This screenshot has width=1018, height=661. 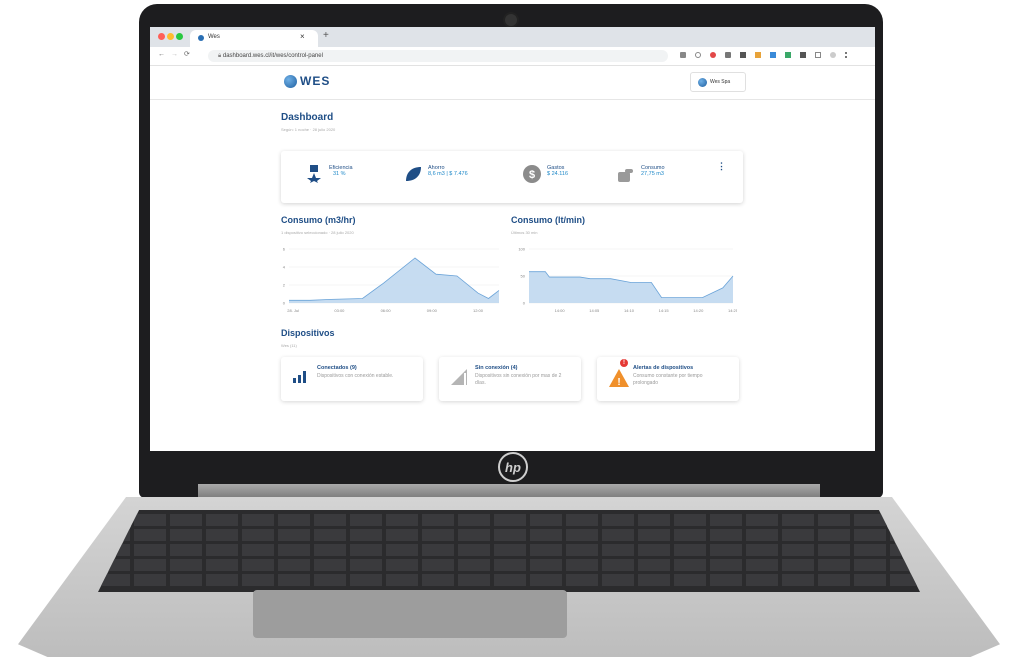 What do you see at coordinates (318, 220) in the screenshot?
I see `chart-left-title: Consumo (m3/hr)` at bounding box center [318, 220].